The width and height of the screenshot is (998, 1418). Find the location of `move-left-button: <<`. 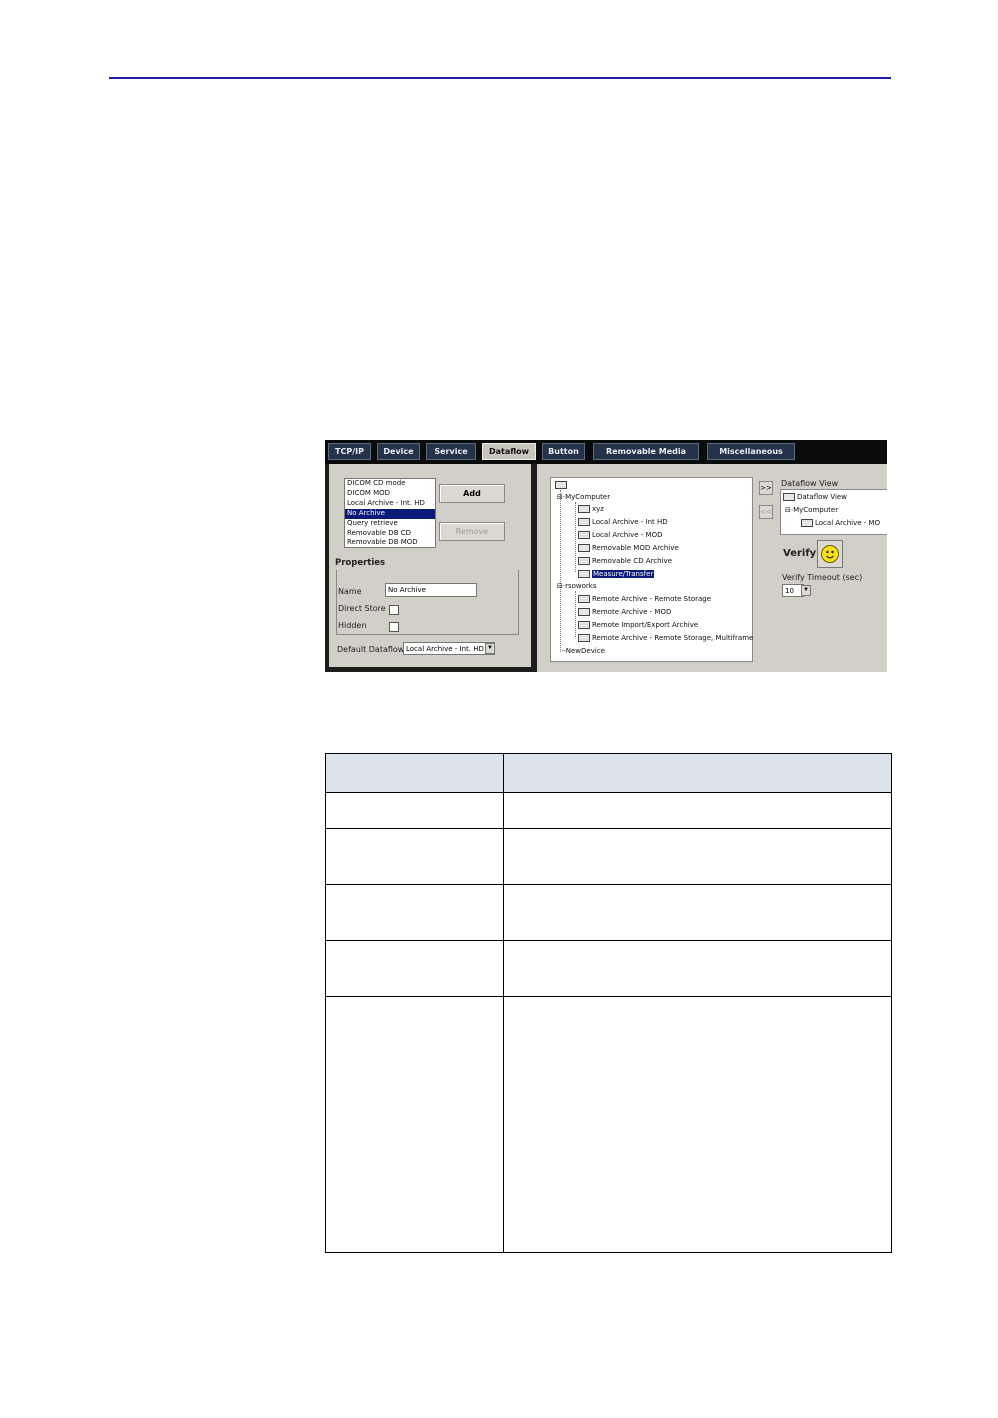

move-left-button: << is located at coordinates (766, 512).